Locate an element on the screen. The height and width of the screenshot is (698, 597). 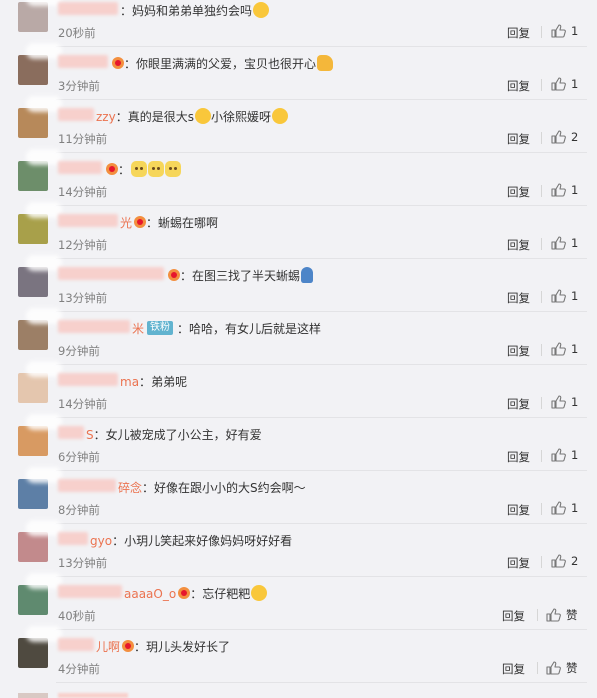
comment-item: 碎念：好像在跟小小的大S约会啊～ 8分钟前 回复 1 is located at coordinates (298, 495).